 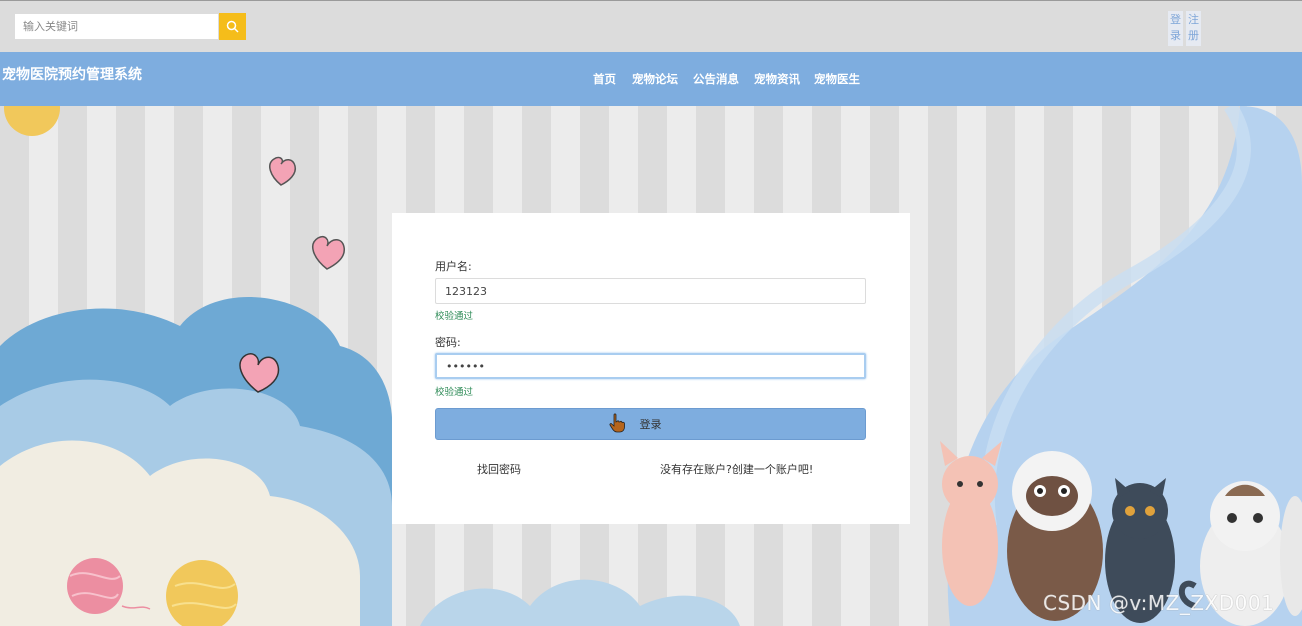 What do you see at coordinates (116, 26) in the screenshot?
I see `search-input` at bounding box center [116, 26].